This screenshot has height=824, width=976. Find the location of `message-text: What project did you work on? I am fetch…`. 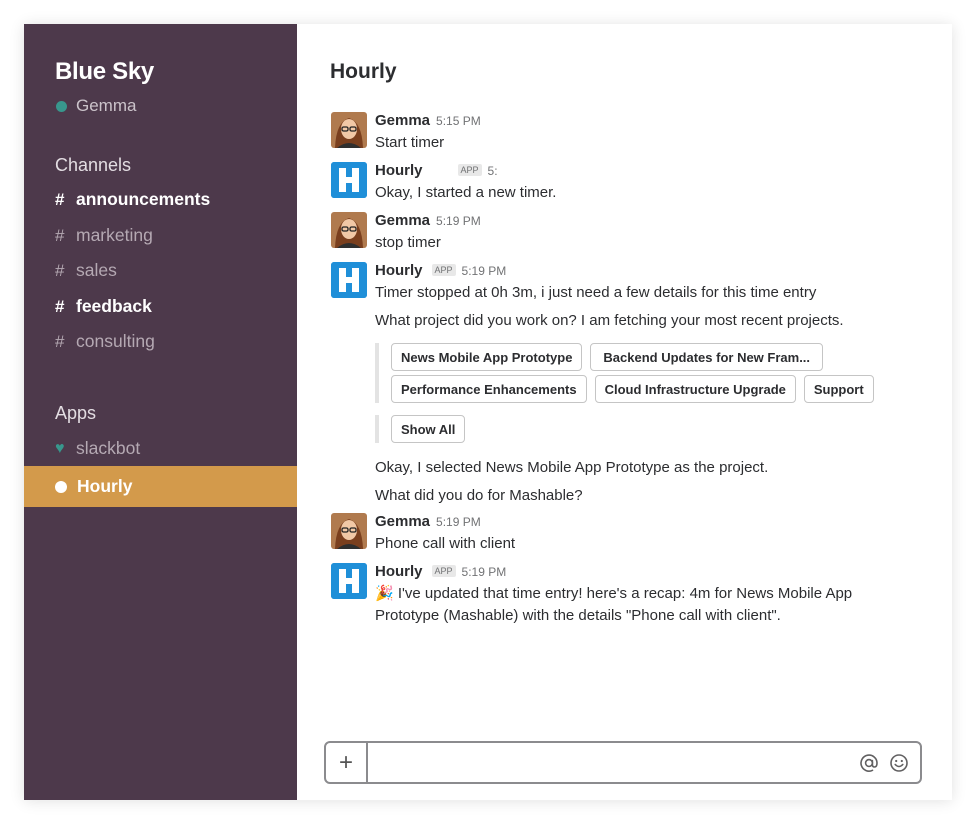

message-text: What project did you work on? I am fetch… is located at coordinates (609, 320).